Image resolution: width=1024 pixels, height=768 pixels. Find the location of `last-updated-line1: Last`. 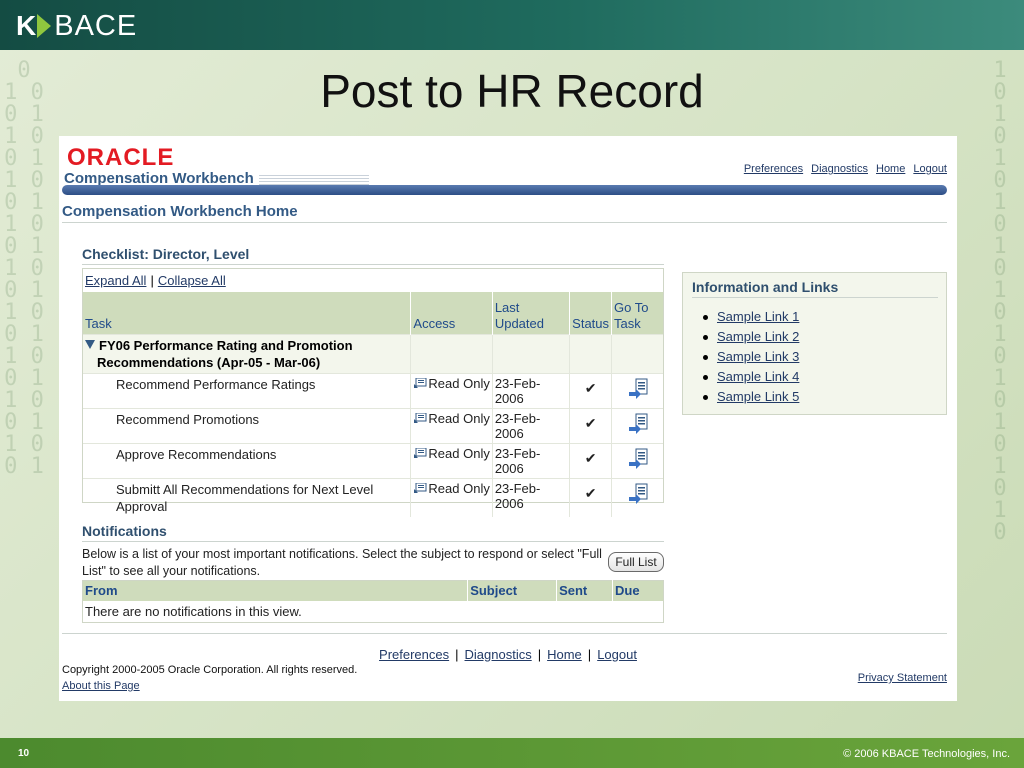

last-updated-line1: Last is located at coordinates (507, 307).